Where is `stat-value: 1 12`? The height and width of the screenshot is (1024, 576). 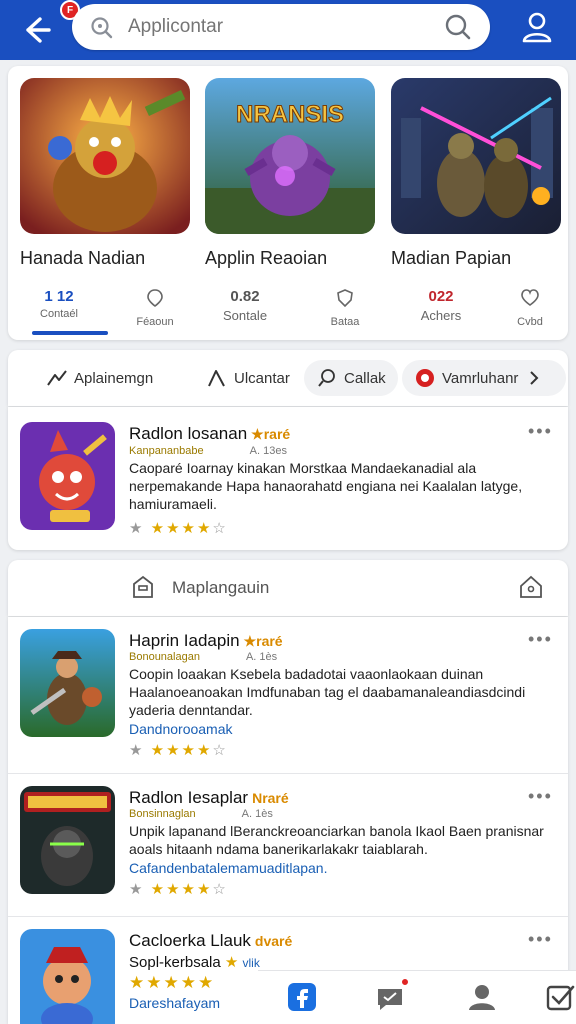 stat-value: 1 12 is located at coordinates (59, 296).